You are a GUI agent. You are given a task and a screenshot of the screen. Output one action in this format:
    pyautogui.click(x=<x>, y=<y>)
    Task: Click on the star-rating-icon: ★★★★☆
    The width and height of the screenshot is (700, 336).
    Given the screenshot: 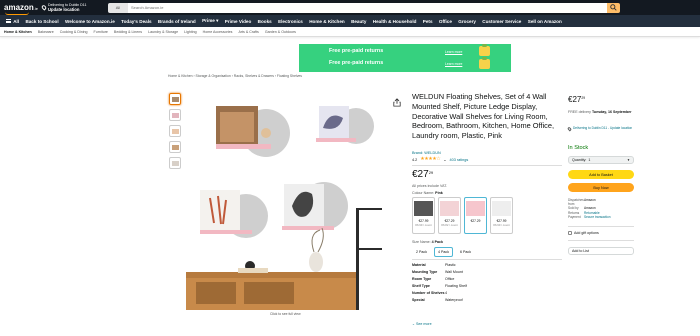 What is the action you would take?
    pyautogui.click(x=430, y=159)
    